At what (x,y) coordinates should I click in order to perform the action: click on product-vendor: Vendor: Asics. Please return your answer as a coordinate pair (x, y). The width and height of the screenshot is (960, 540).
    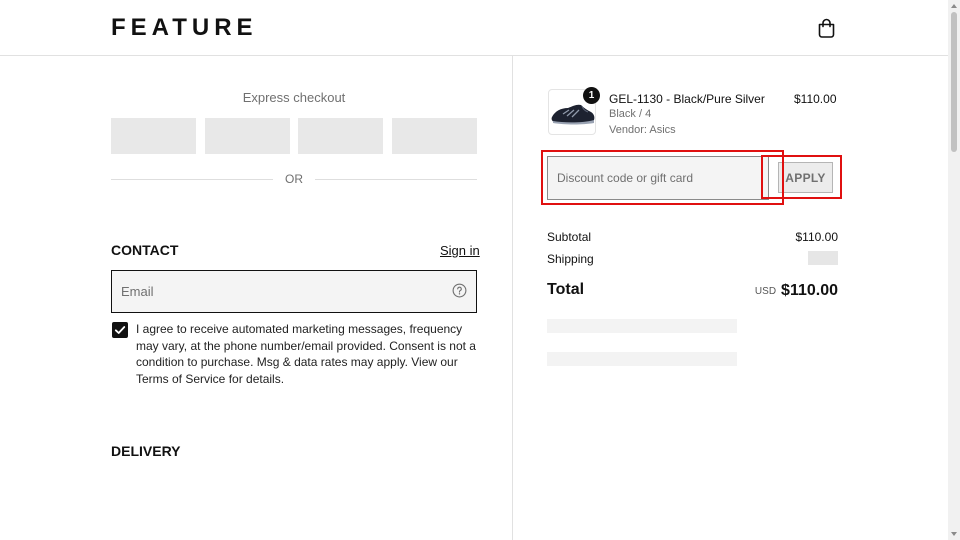
    Looking at the image, I should click on (642, 130).